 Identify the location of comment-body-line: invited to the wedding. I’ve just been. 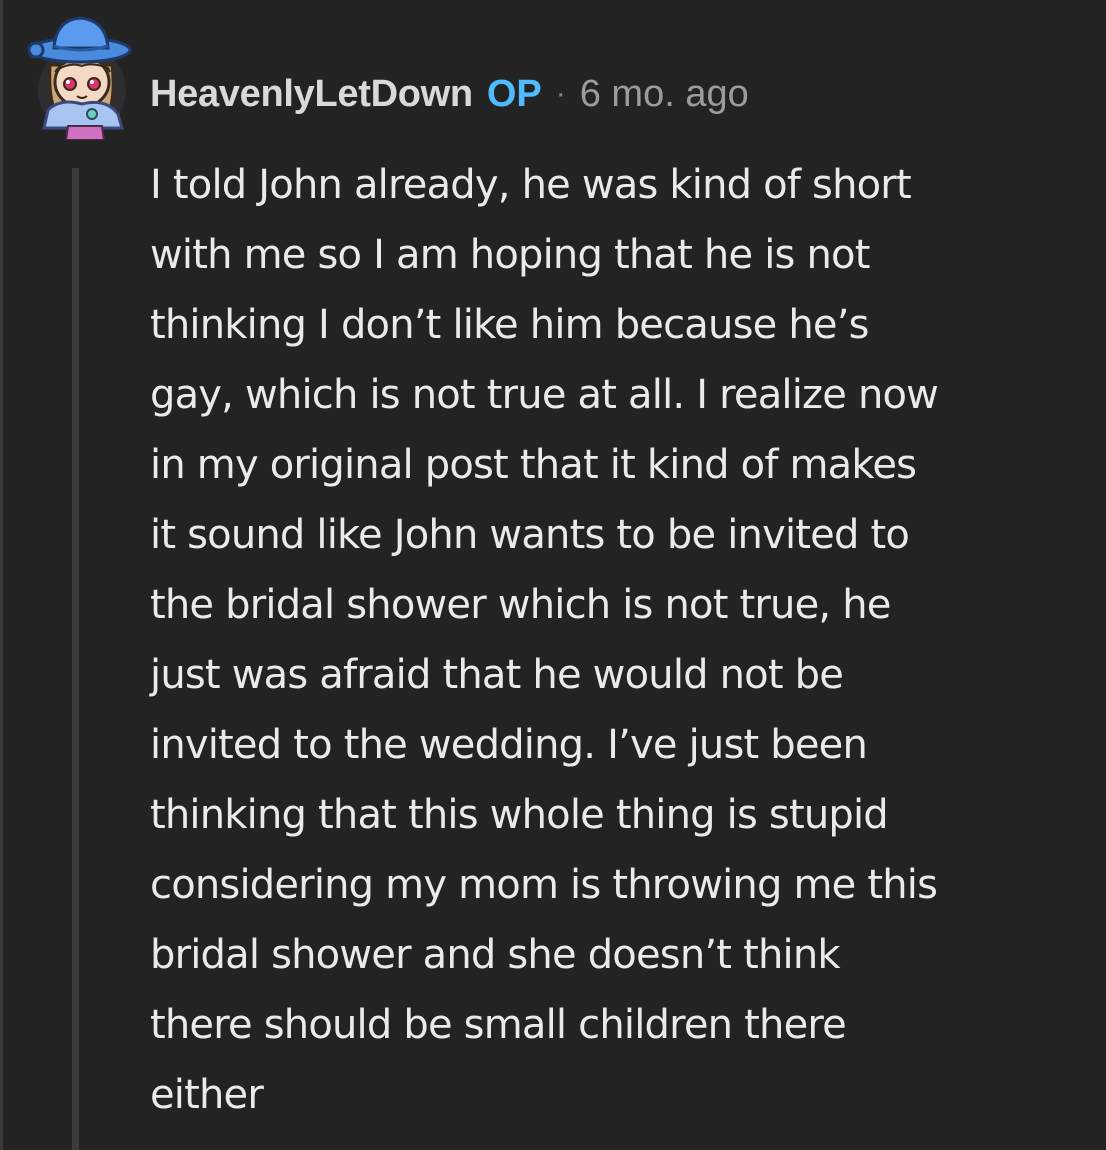
(509, 745).